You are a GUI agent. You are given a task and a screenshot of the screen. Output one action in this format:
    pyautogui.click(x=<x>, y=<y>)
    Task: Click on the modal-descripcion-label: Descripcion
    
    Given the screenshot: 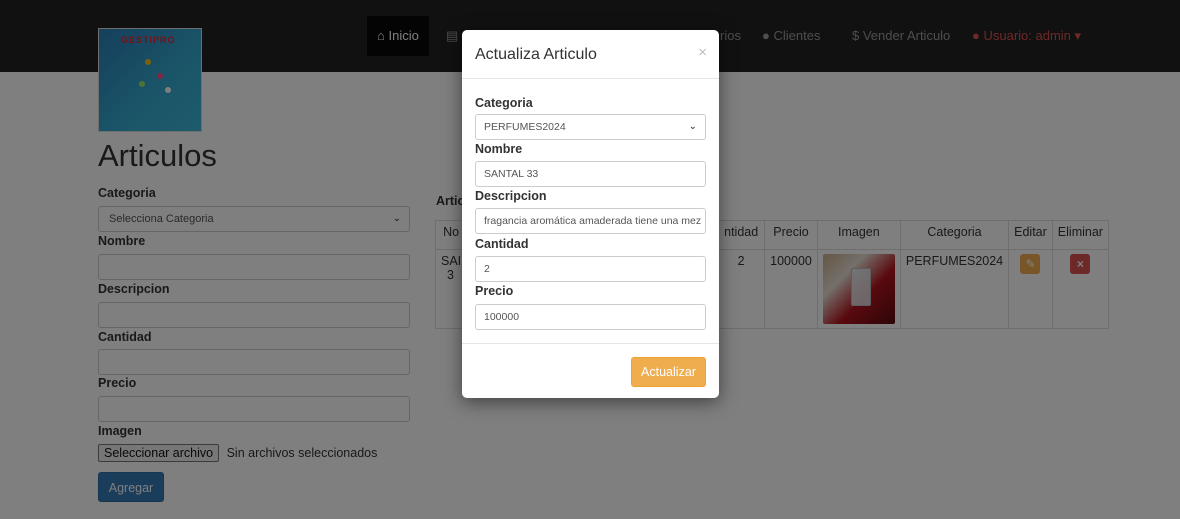 What is the action you would take?
    pyautogui.click(x=511, y=196)
    